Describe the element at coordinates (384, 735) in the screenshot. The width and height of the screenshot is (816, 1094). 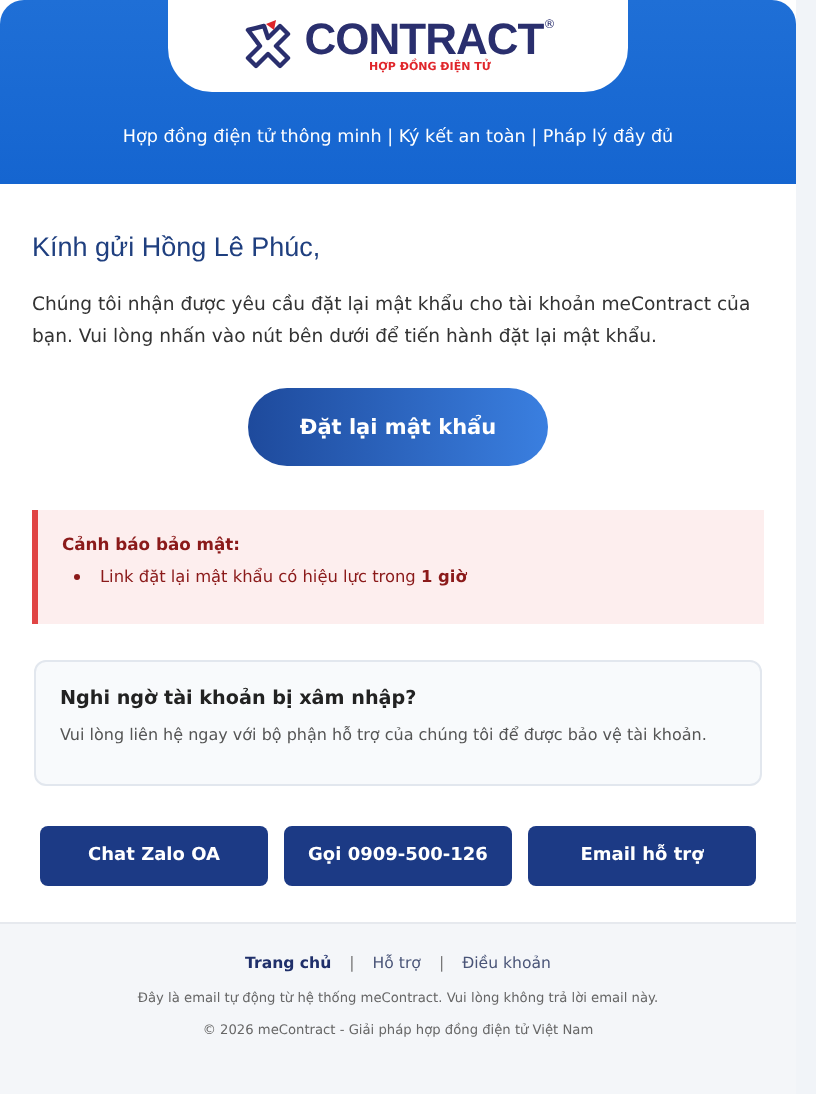
I see `info-text: Vui lòng liên hệ ngay với bộ phận hỗ trợ của chúng tôi để được bảo vệ tài khoản.` at that location.